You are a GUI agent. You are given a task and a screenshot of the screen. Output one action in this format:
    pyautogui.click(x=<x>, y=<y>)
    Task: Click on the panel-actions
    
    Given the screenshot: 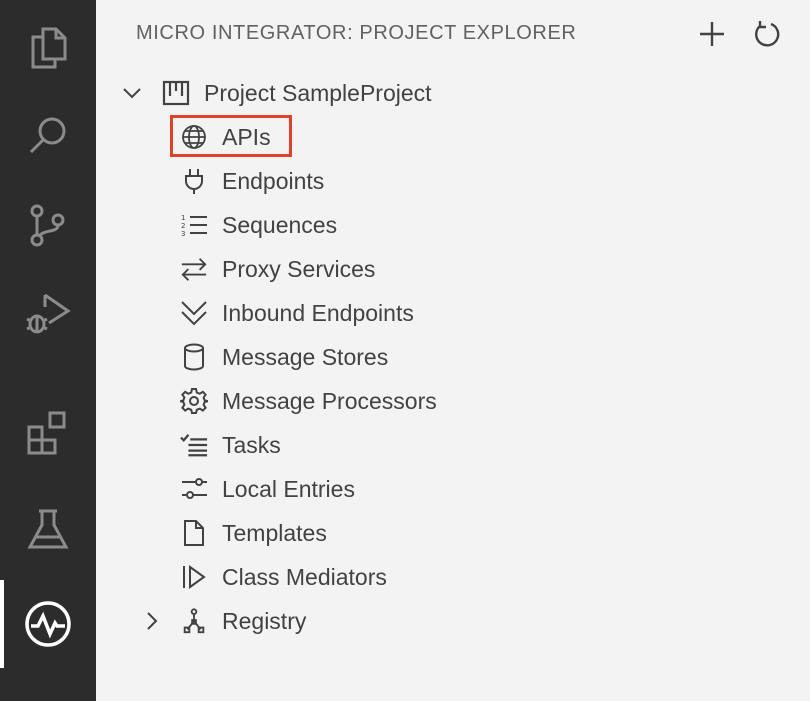 What is the action you would take?
    pyautogui.click(x=739, y=34)
    